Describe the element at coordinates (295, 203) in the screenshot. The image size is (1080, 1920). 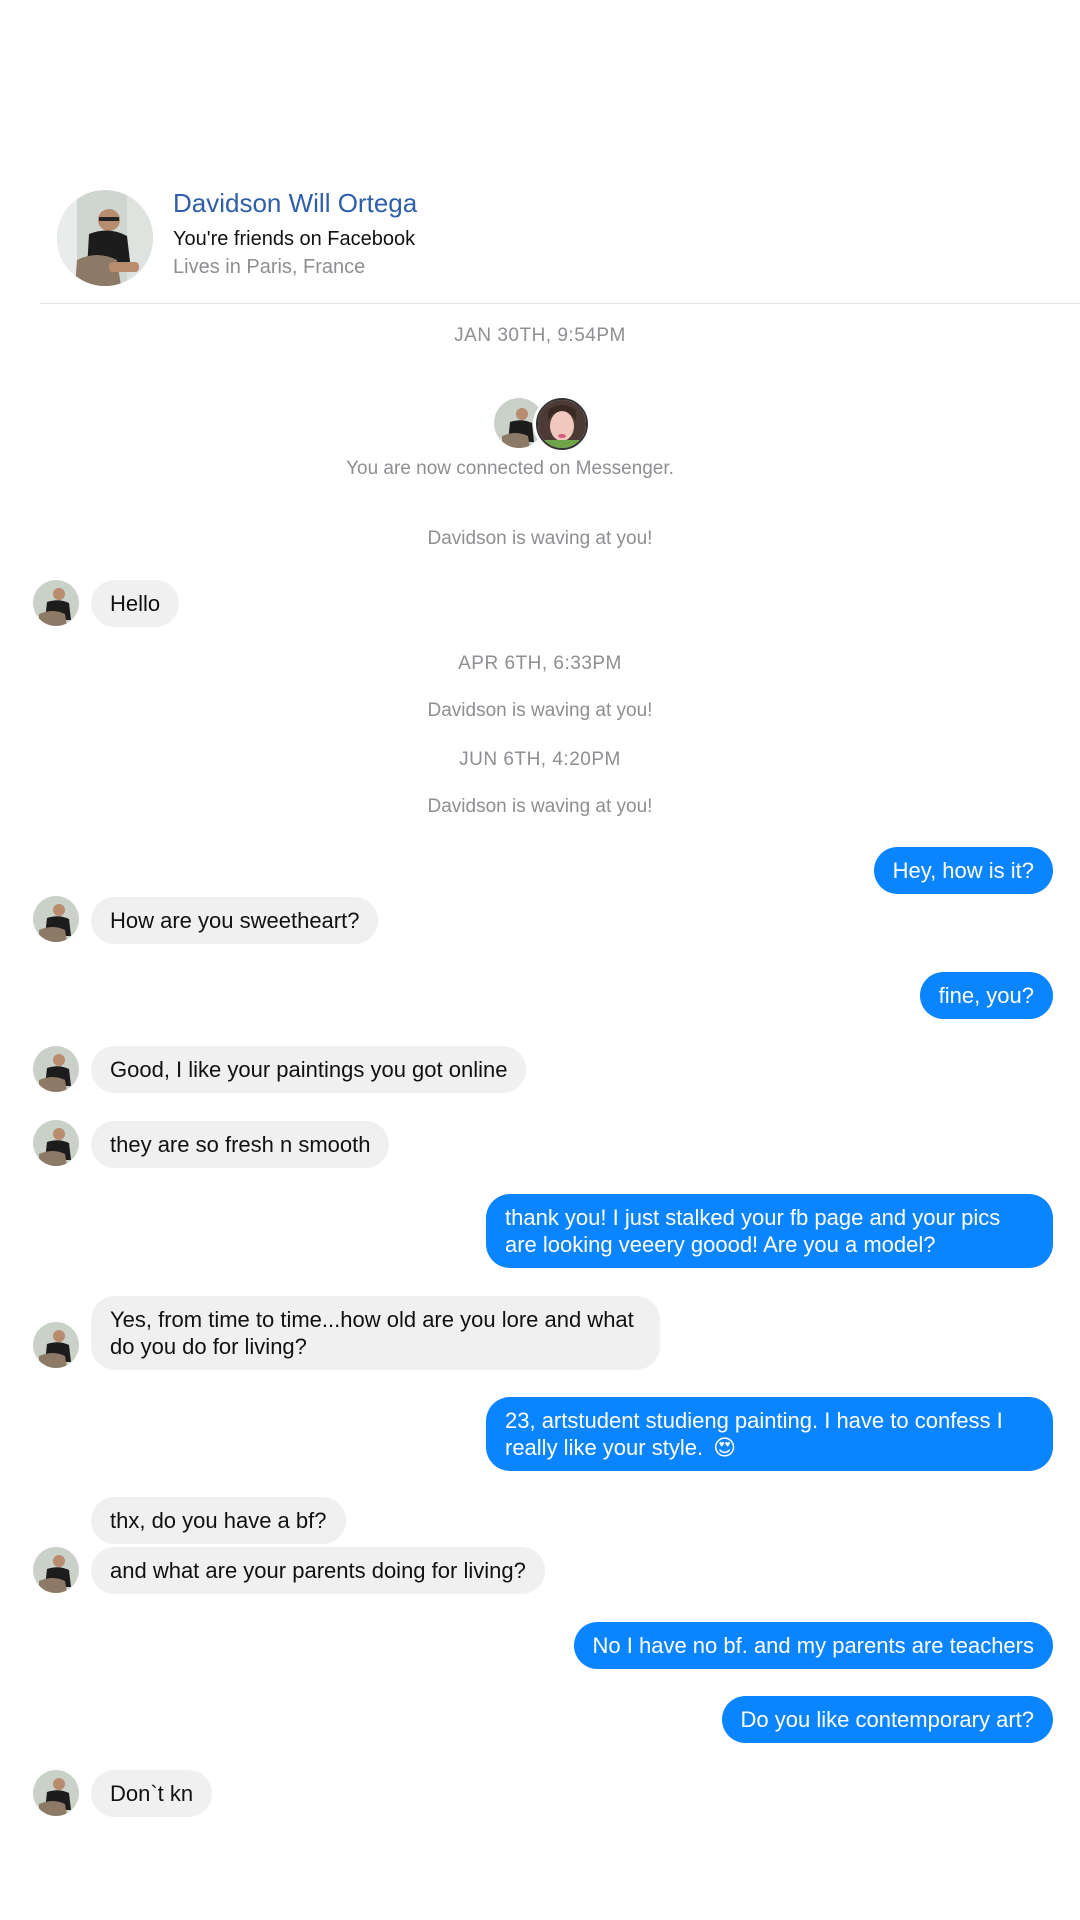
I see `profile-name: Davidson Will Ortega` at that location.